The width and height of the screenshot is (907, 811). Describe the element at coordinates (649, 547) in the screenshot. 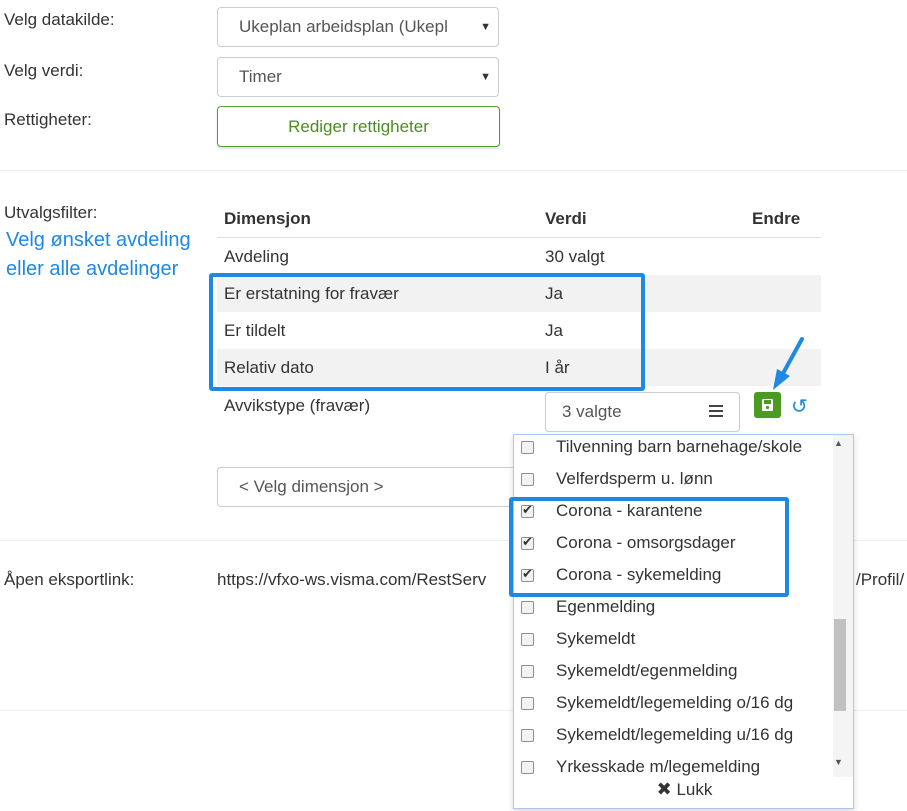

I see `highlight-box-corona` at that location.